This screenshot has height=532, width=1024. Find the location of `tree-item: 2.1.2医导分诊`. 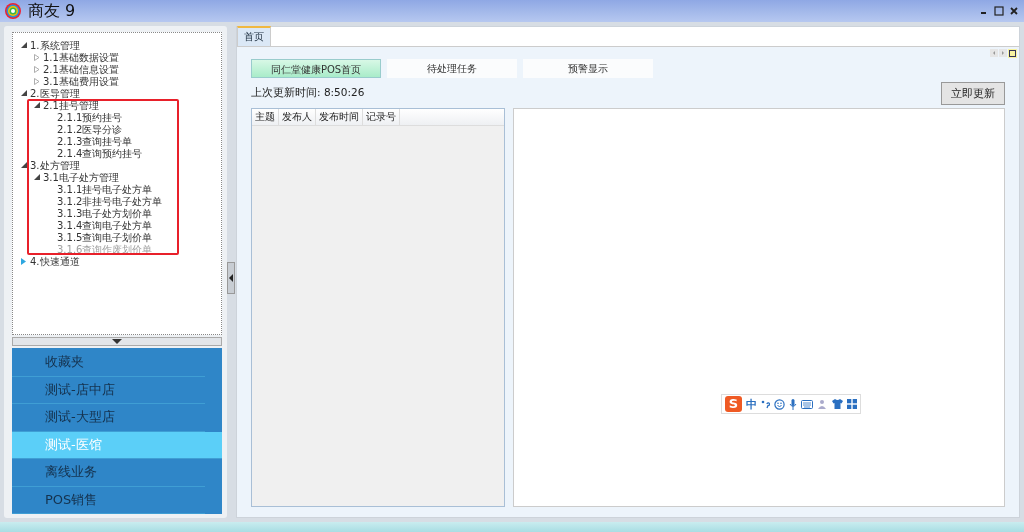

tree-item: 2.1.2医导分诊 is located at coordinates (89, 129).